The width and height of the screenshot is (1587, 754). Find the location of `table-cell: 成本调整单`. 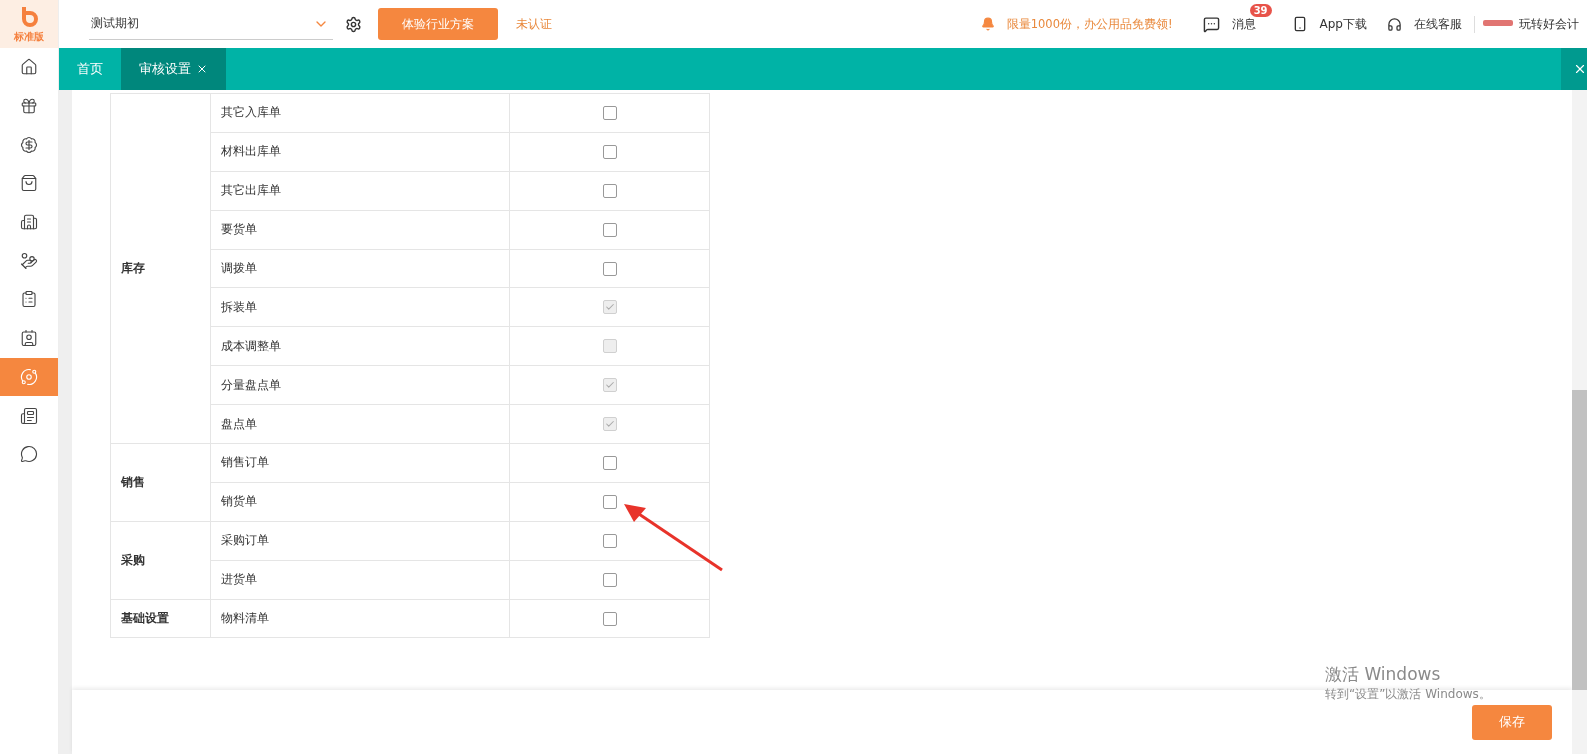

table-cell: 成本调整单 is located at coordinates (360, 346).